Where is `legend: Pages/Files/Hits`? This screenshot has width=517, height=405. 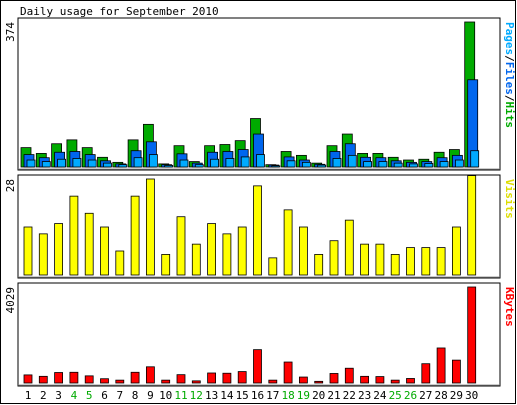
legend: Pages/Files/Hits is located at coordinates (509, 75).